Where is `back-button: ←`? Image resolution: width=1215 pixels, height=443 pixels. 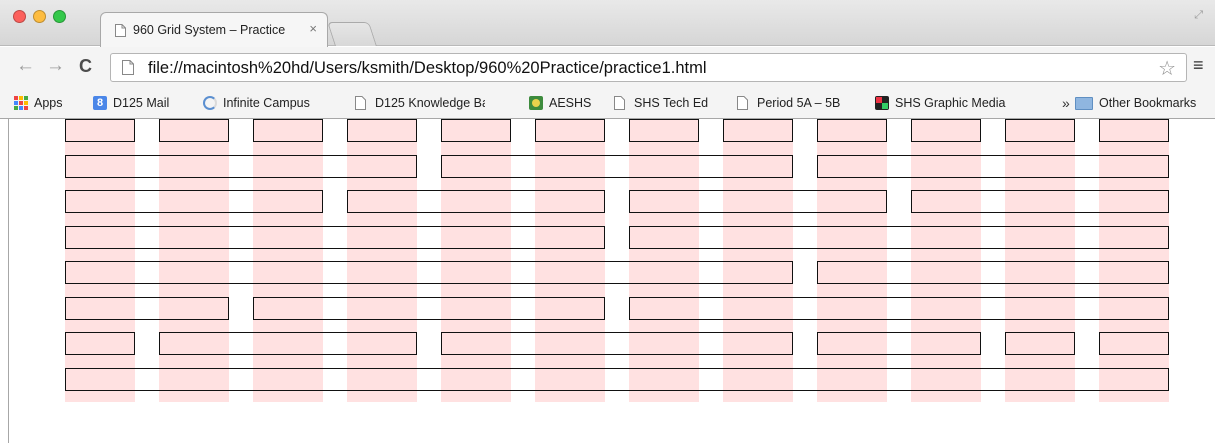
back-button: ← is located at coordinates (25, 66).